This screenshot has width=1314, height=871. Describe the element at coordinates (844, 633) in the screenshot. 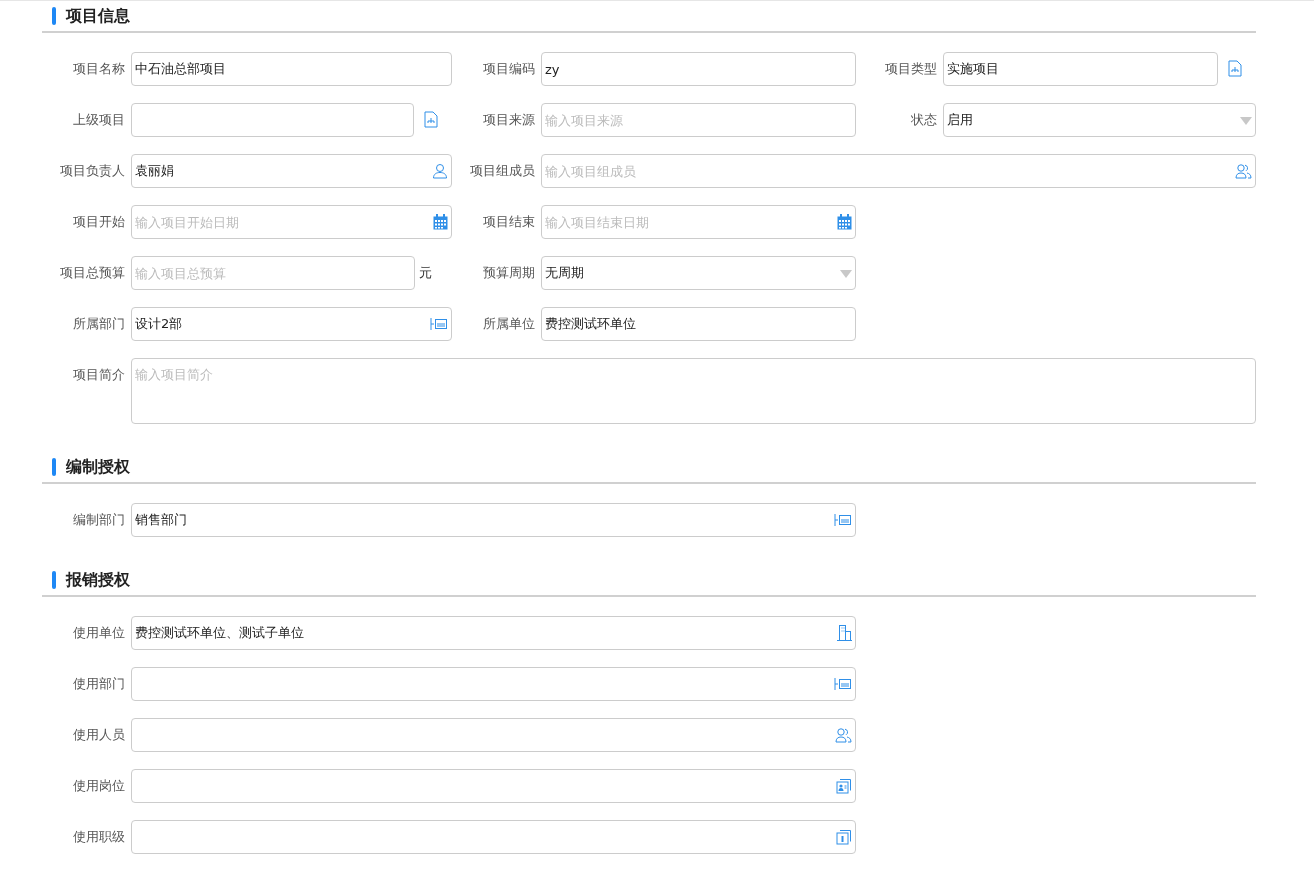

I see `building-icon` at that location.